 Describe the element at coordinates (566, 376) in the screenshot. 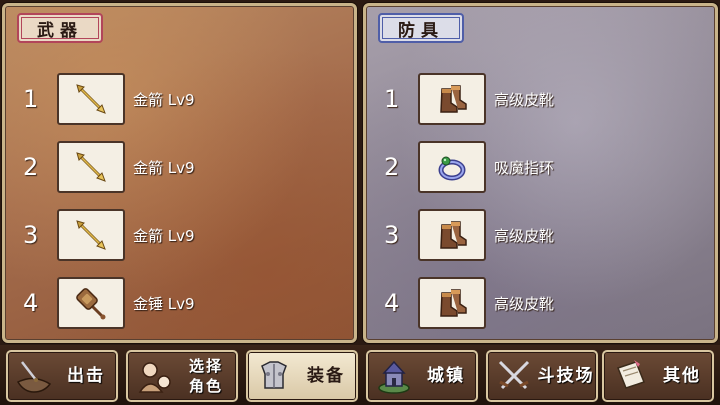

I see `arena-label: 斗技场` at that location.